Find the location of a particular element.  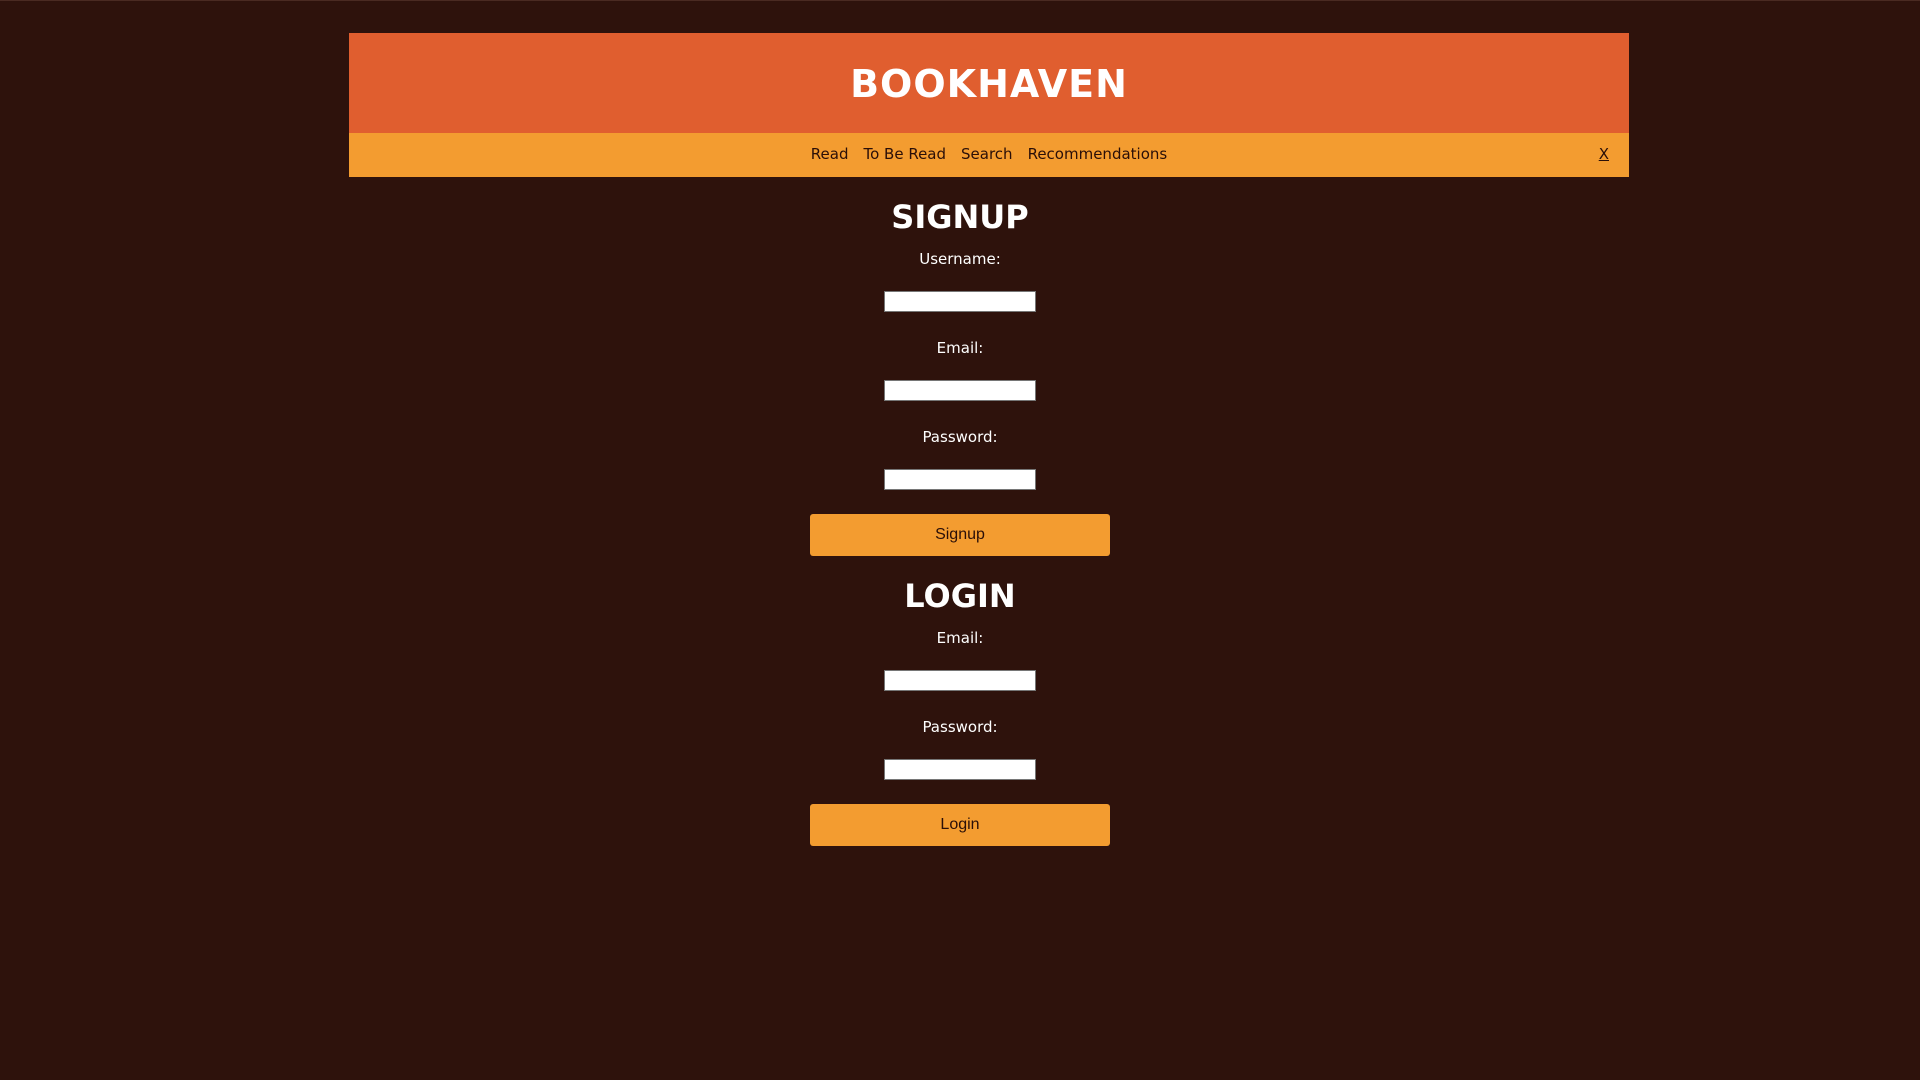

signup-button: Signup is located at coordinates (960, 535).